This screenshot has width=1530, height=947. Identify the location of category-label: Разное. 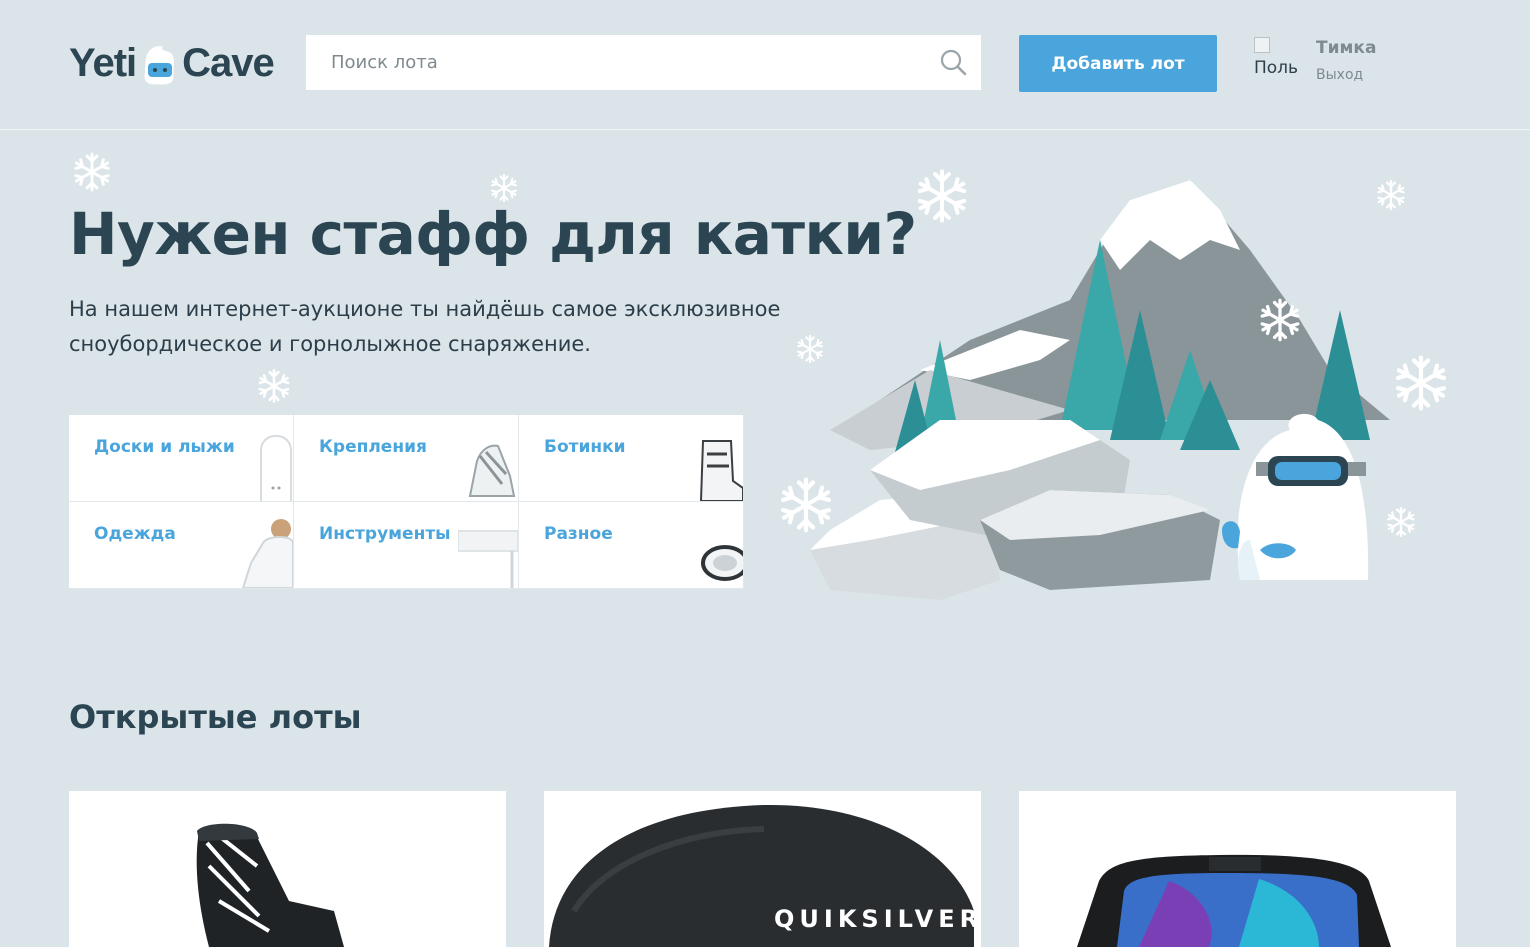
(578, 534).